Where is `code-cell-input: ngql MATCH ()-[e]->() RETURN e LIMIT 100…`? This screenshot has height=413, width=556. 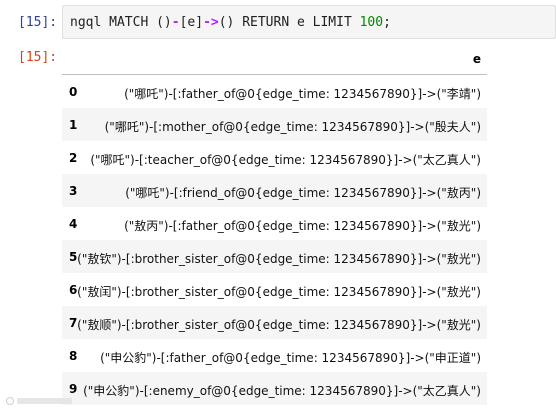 code-cell-input: ngql MATCH ()-[e]->() RETURN e LIMIT 100… is located at coordinates (309, 22).